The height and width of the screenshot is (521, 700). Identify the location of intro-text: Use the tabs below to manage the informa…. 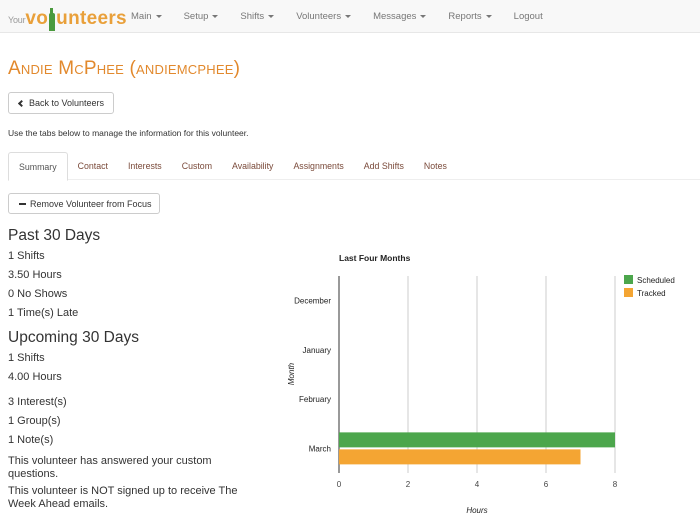
(128, 133).